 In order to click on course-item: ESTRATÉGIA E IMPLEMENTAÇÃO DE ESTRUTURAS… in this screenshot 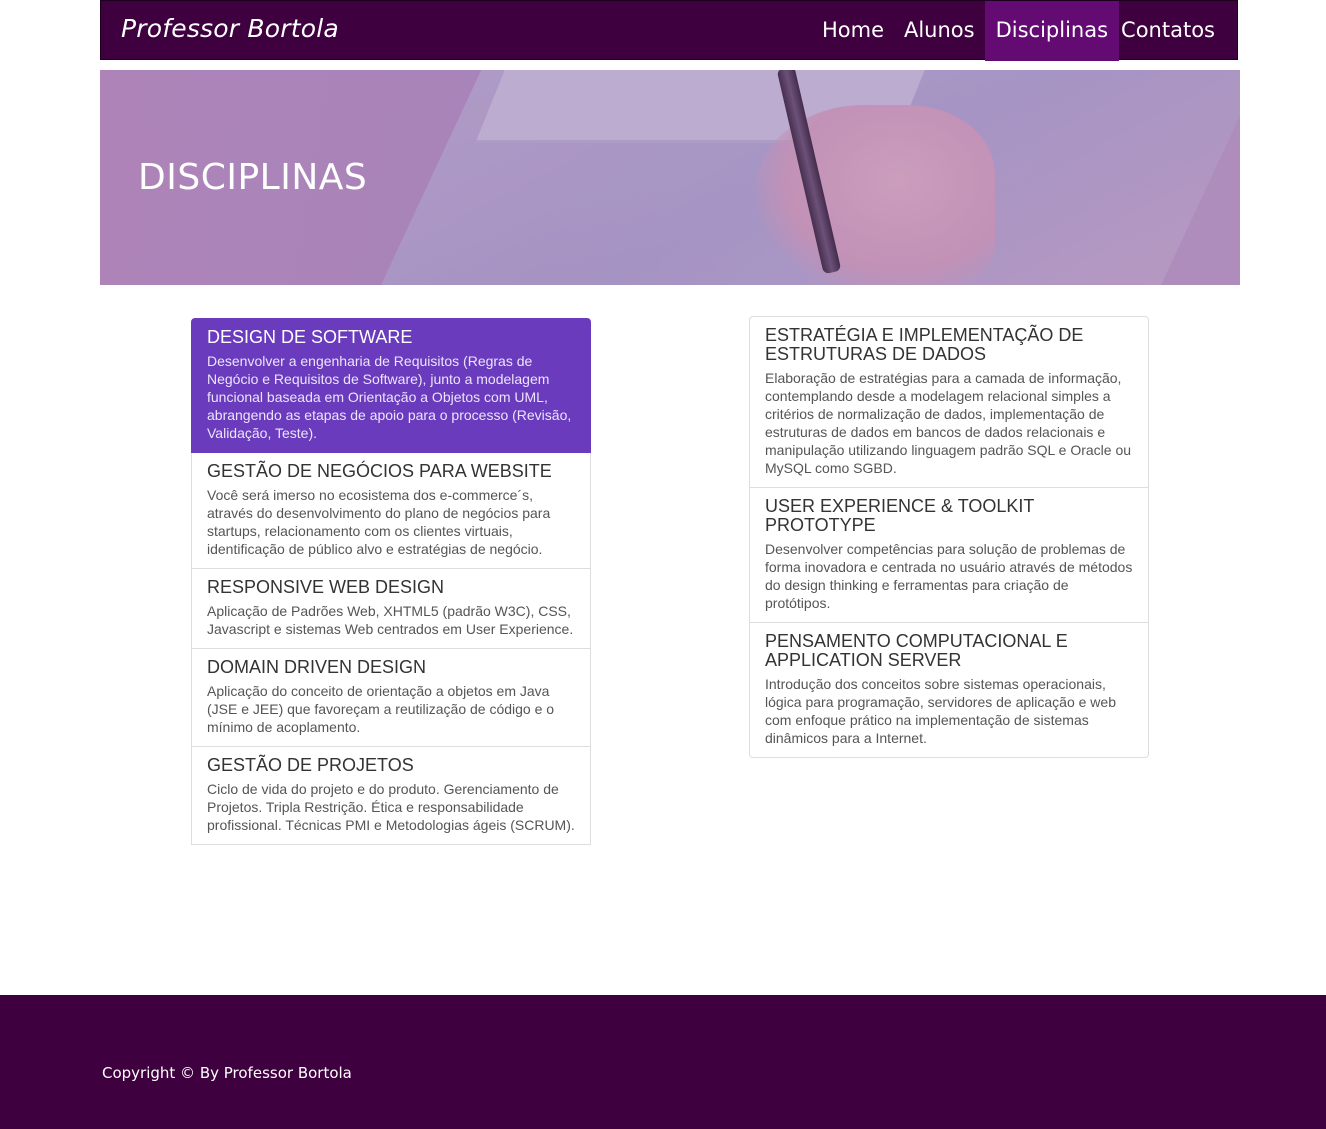, I will do `click(949, 402)`.